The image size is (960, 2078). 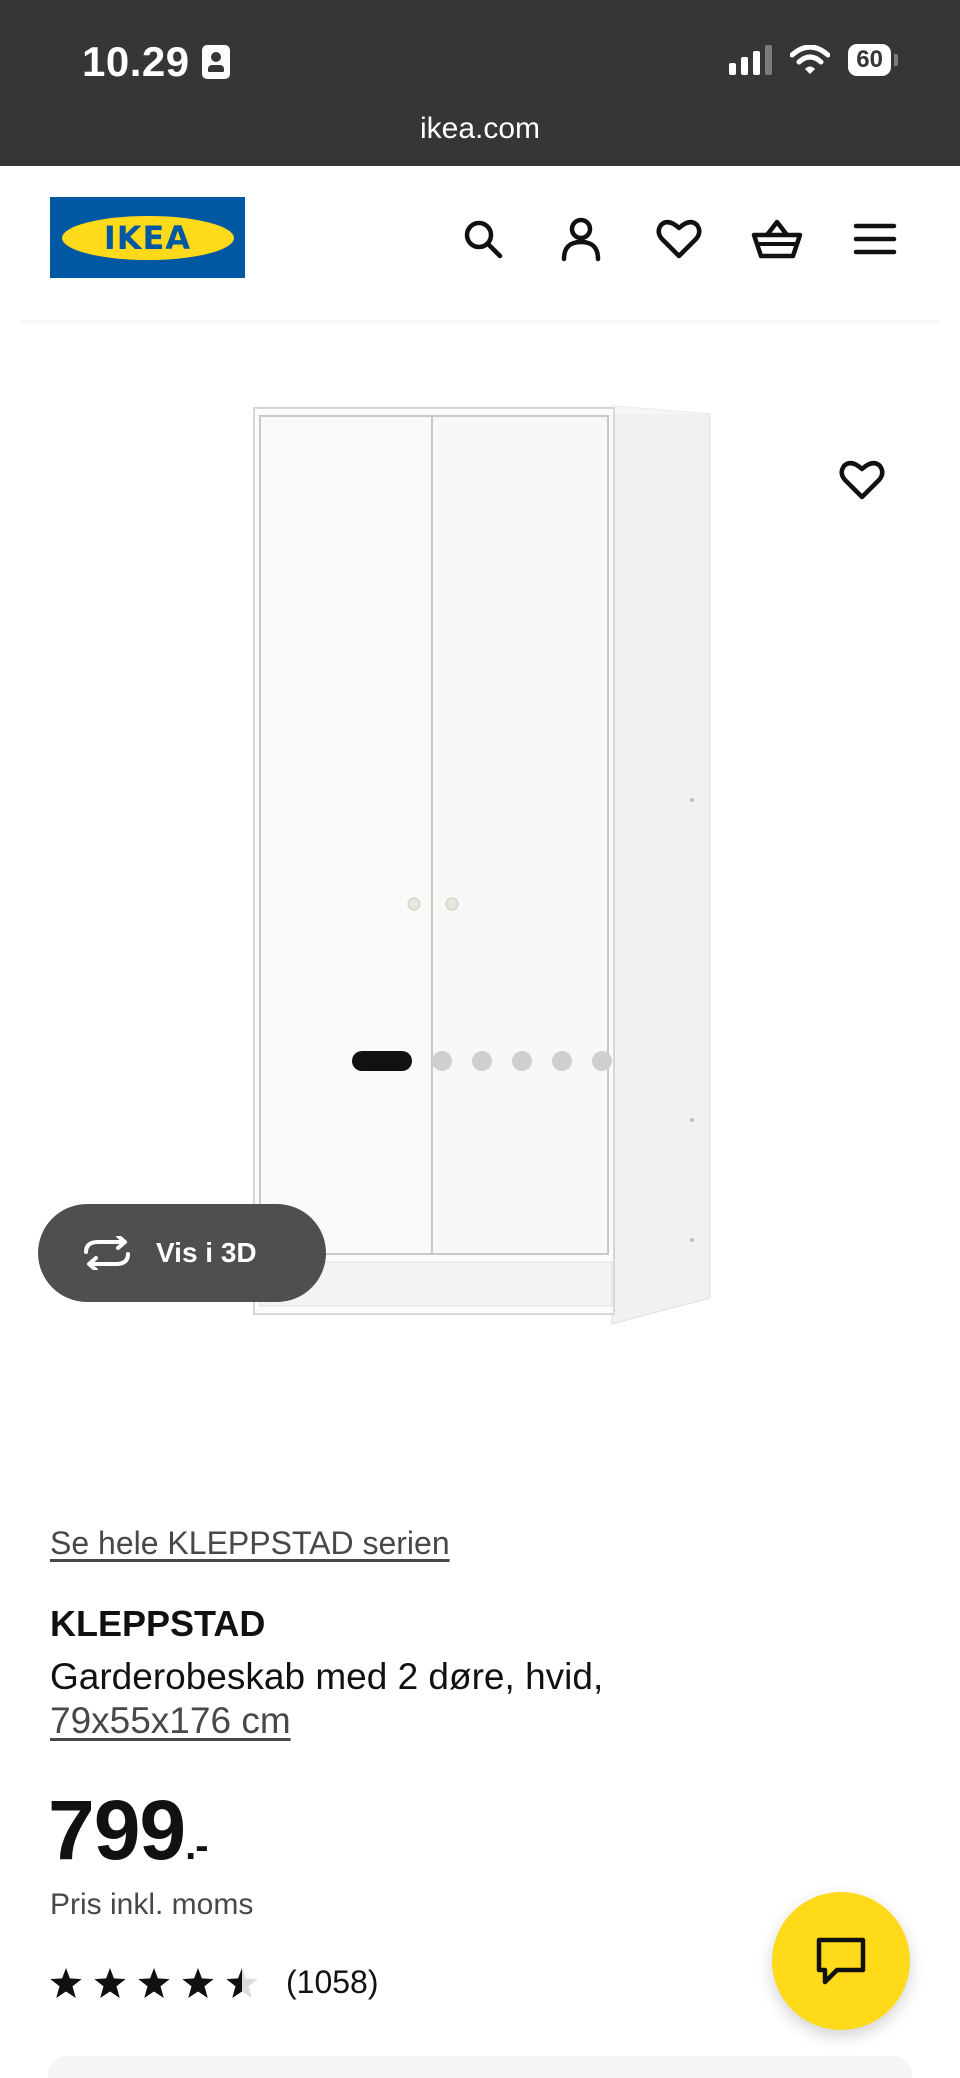 I want to click on cellular-signal-icon, so click(x=751, y=60).